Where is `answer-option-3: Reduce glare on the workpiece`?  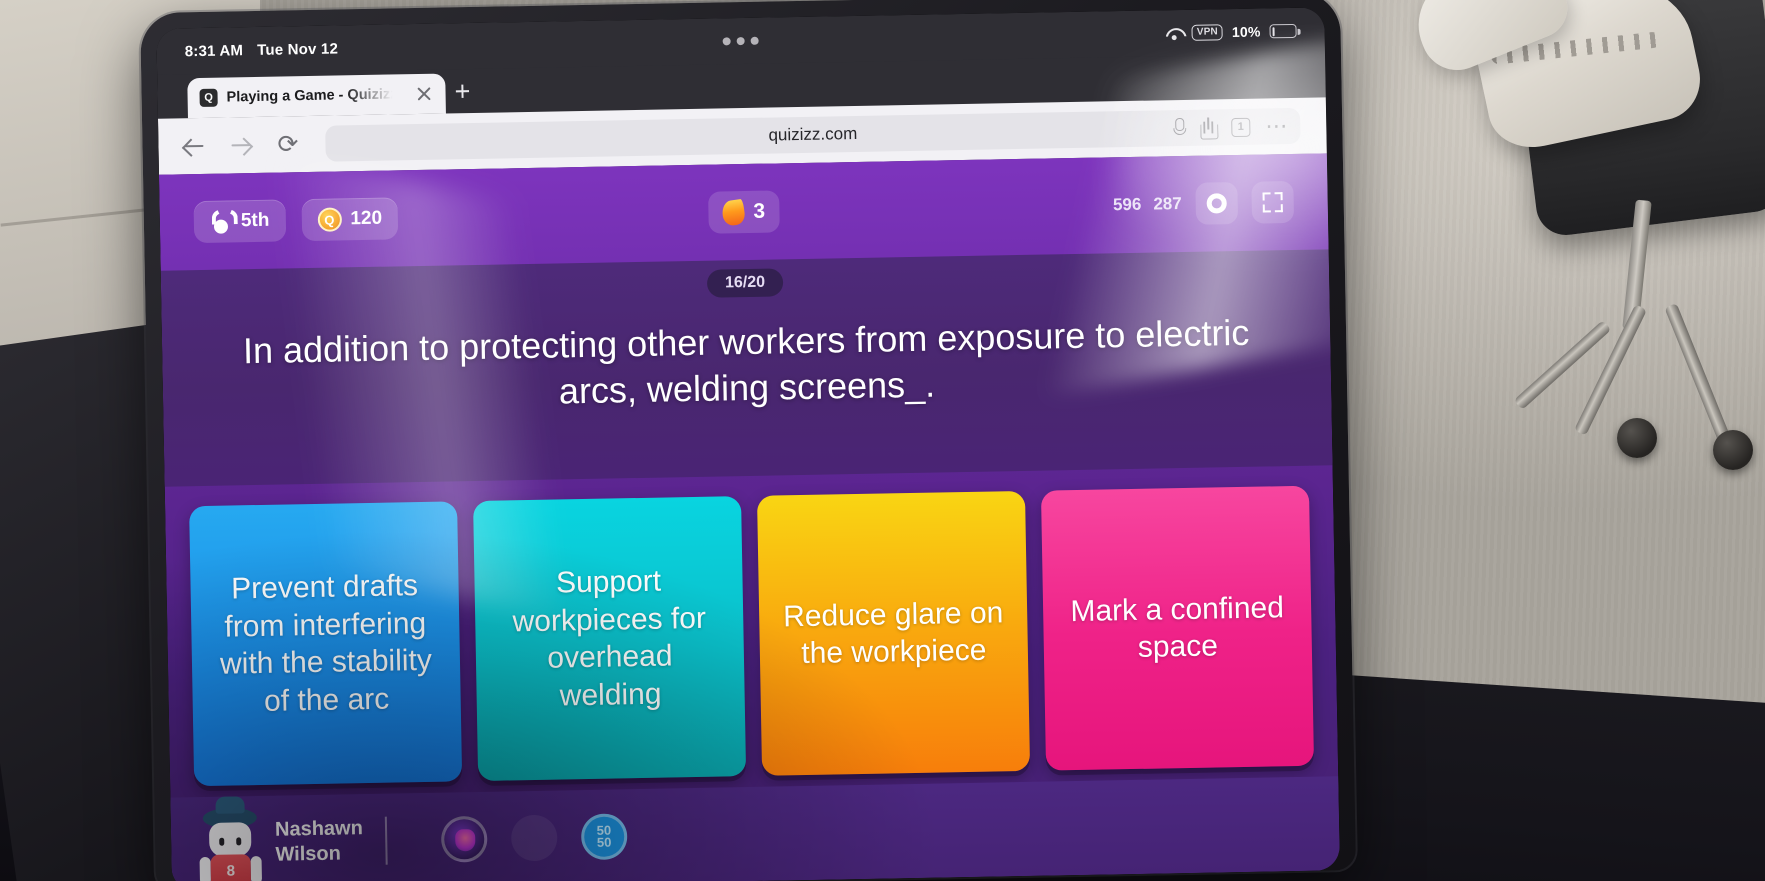
answer-option-3: Reduce glare on the workpiece is located at coordinates (893, 633).